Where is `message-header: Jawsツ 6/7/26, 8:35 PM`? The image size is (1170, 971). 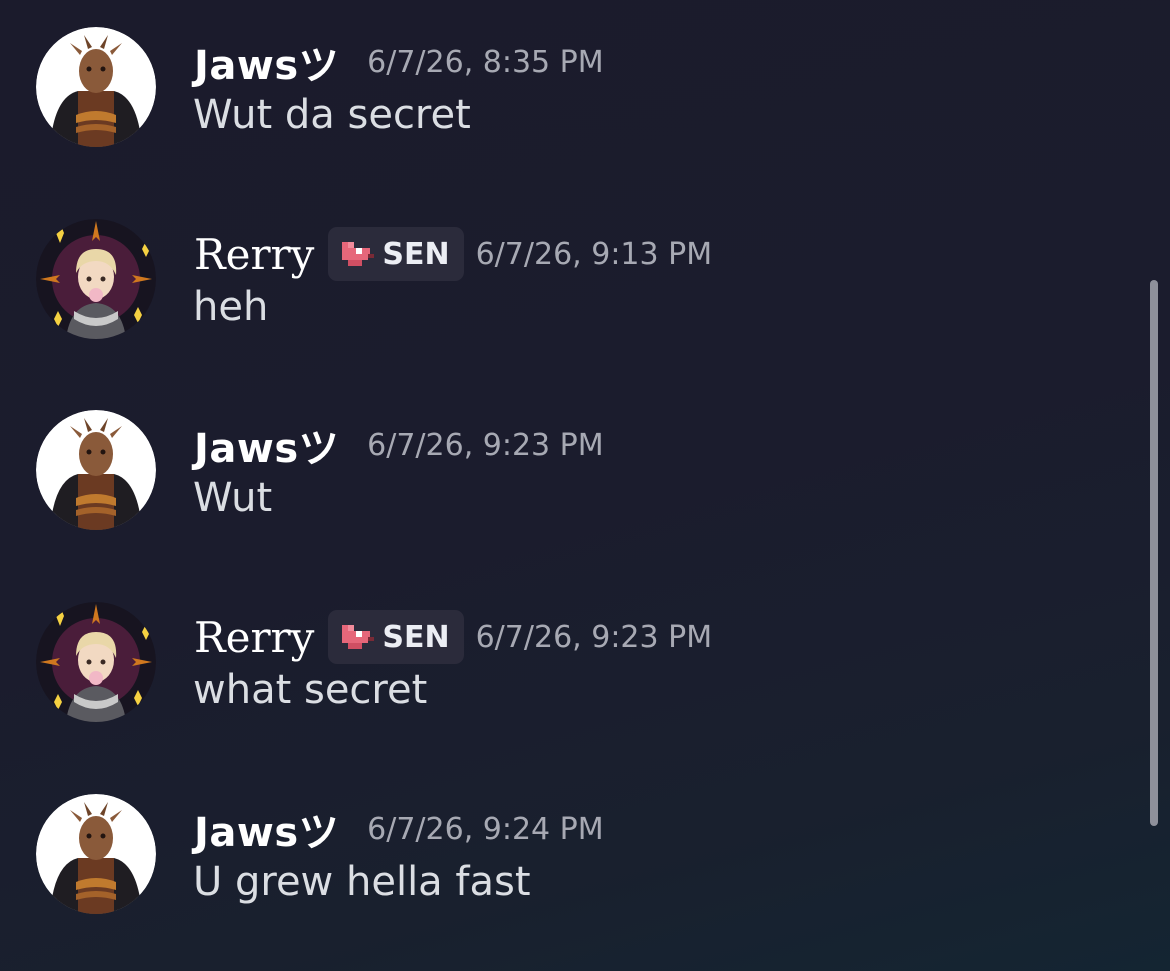
message-header: Jawsツ 6/7/26, 8:35 PM is located at coordinates (399, 62).